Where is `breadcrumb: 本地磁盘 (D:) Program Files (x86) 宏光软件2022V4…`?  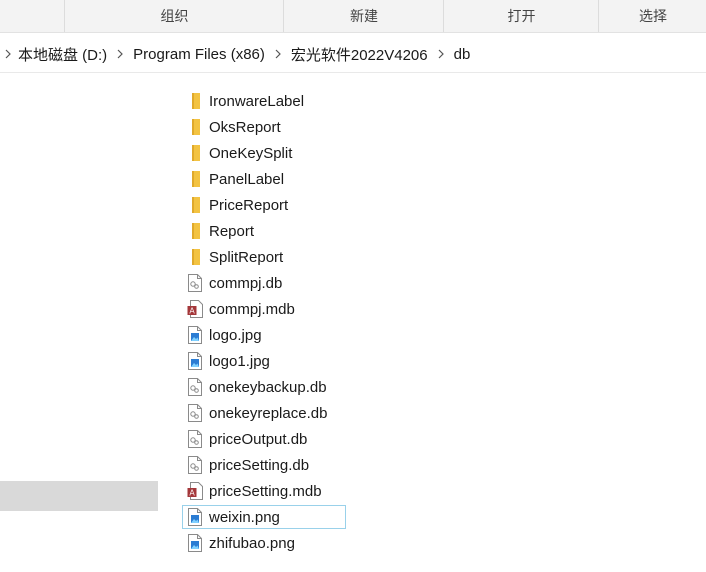 breadcrumb: 本地磁盘 (D:) Program Files (x86) 宏光软件2022V4… is located at coordinates (237, 54).